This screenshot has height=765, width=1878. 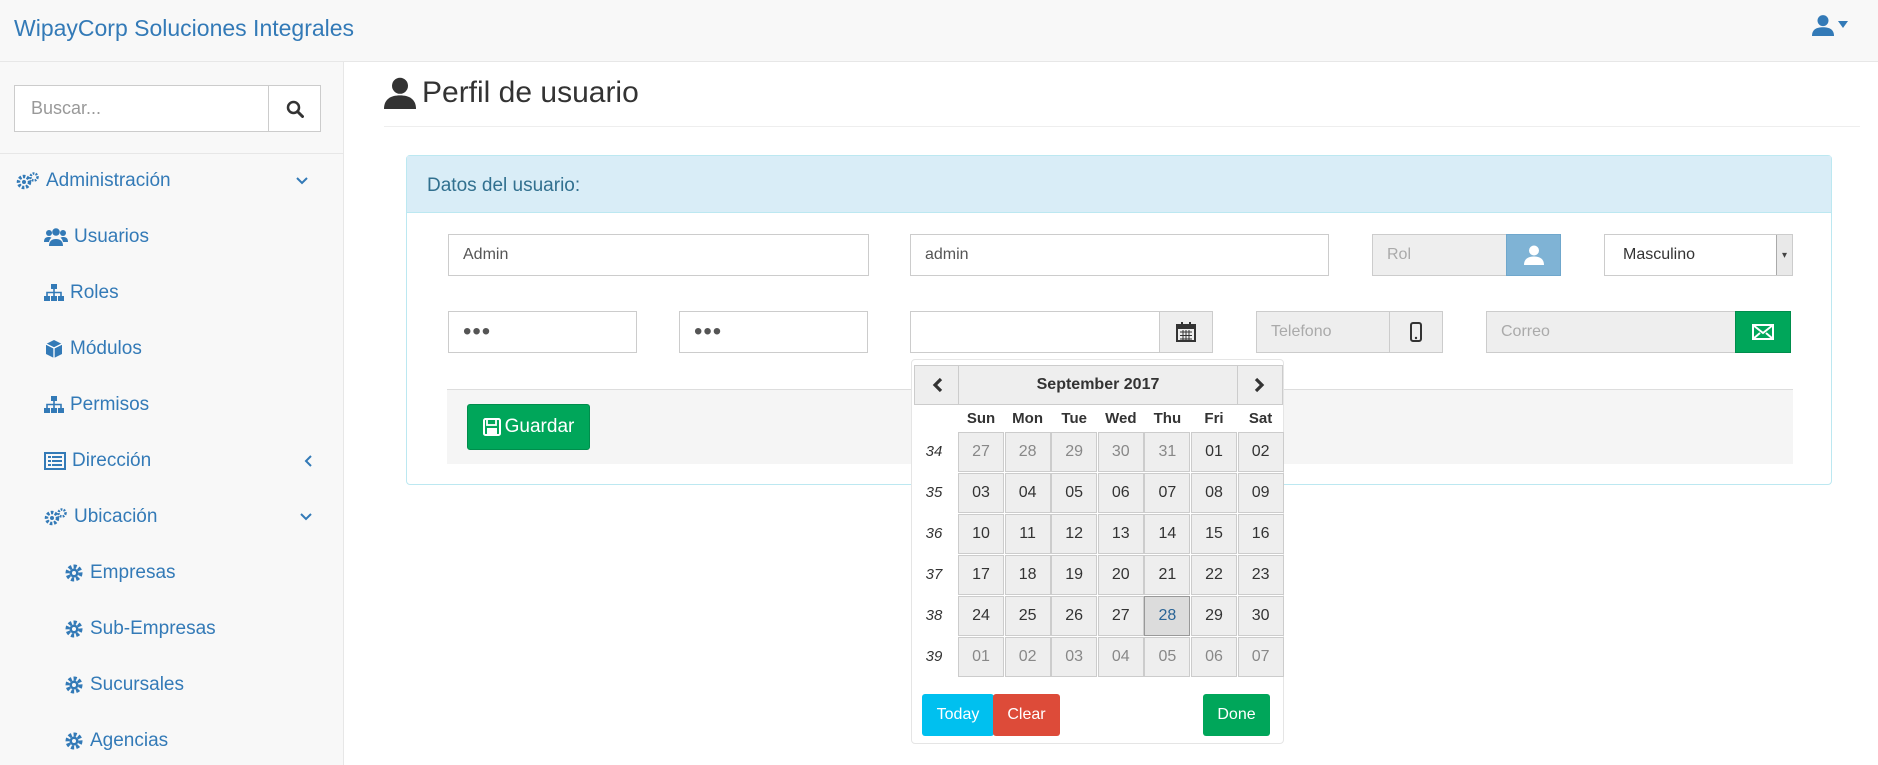 What do you see at coordinates (184, 28) in the screenshot?
I see `brand-link: WipayCorp Soluciones Integrales` at bounding box center [184, 28].